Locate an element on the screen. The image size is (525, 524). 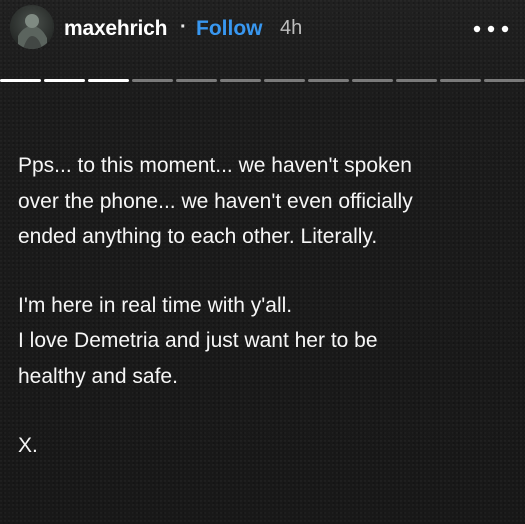
follow-button: Follow is located at coordinates (229, 29).